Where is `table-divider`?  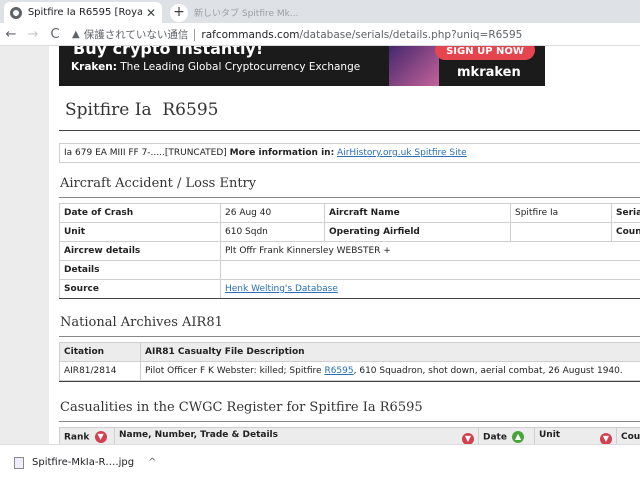 table-divider is located at coordinates (349, 298).